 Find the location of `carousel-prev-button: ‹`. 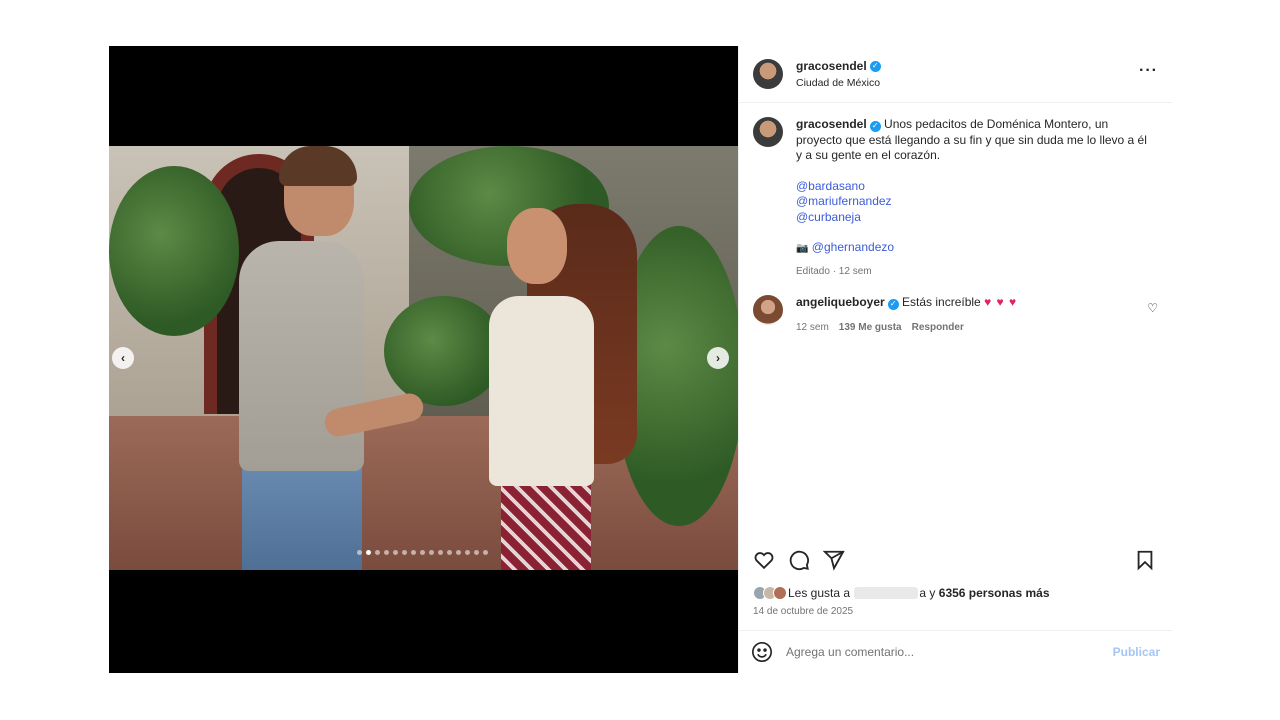

carousel-prev-button: ‹ is located at coordinates (123, 358).